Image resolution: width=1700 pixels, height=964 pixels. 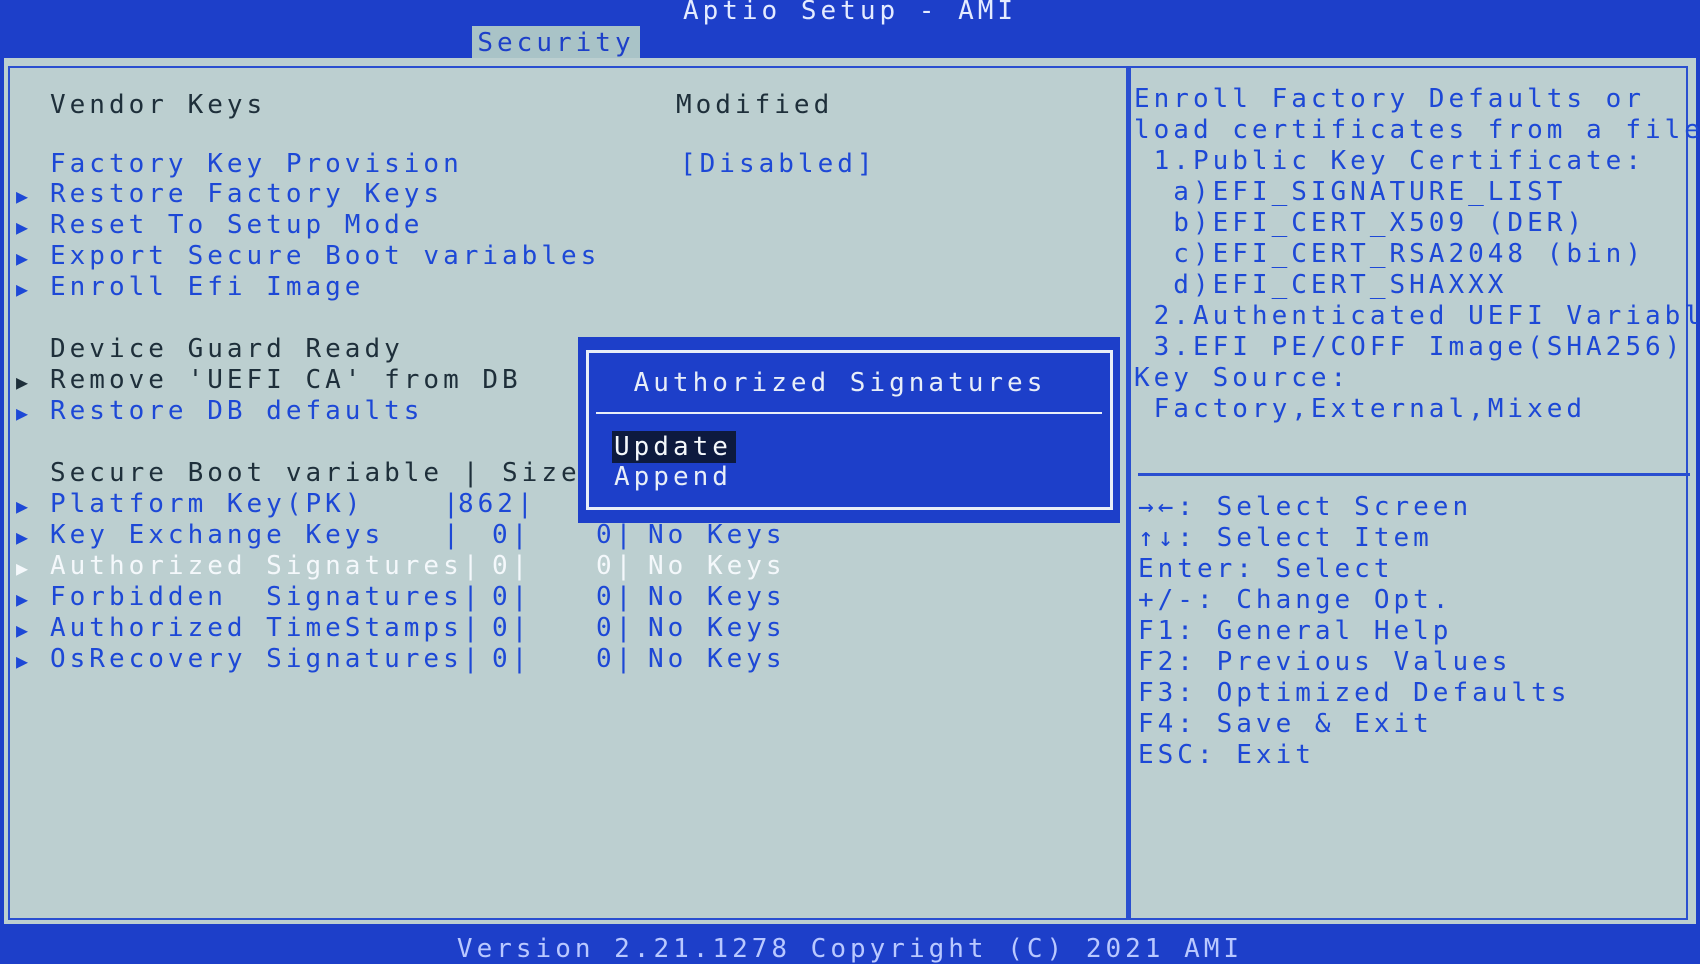 What do you see at coordinates (849, 413) in the screenshot?
I see `dialog-separator` at bounding box center [849, 413].